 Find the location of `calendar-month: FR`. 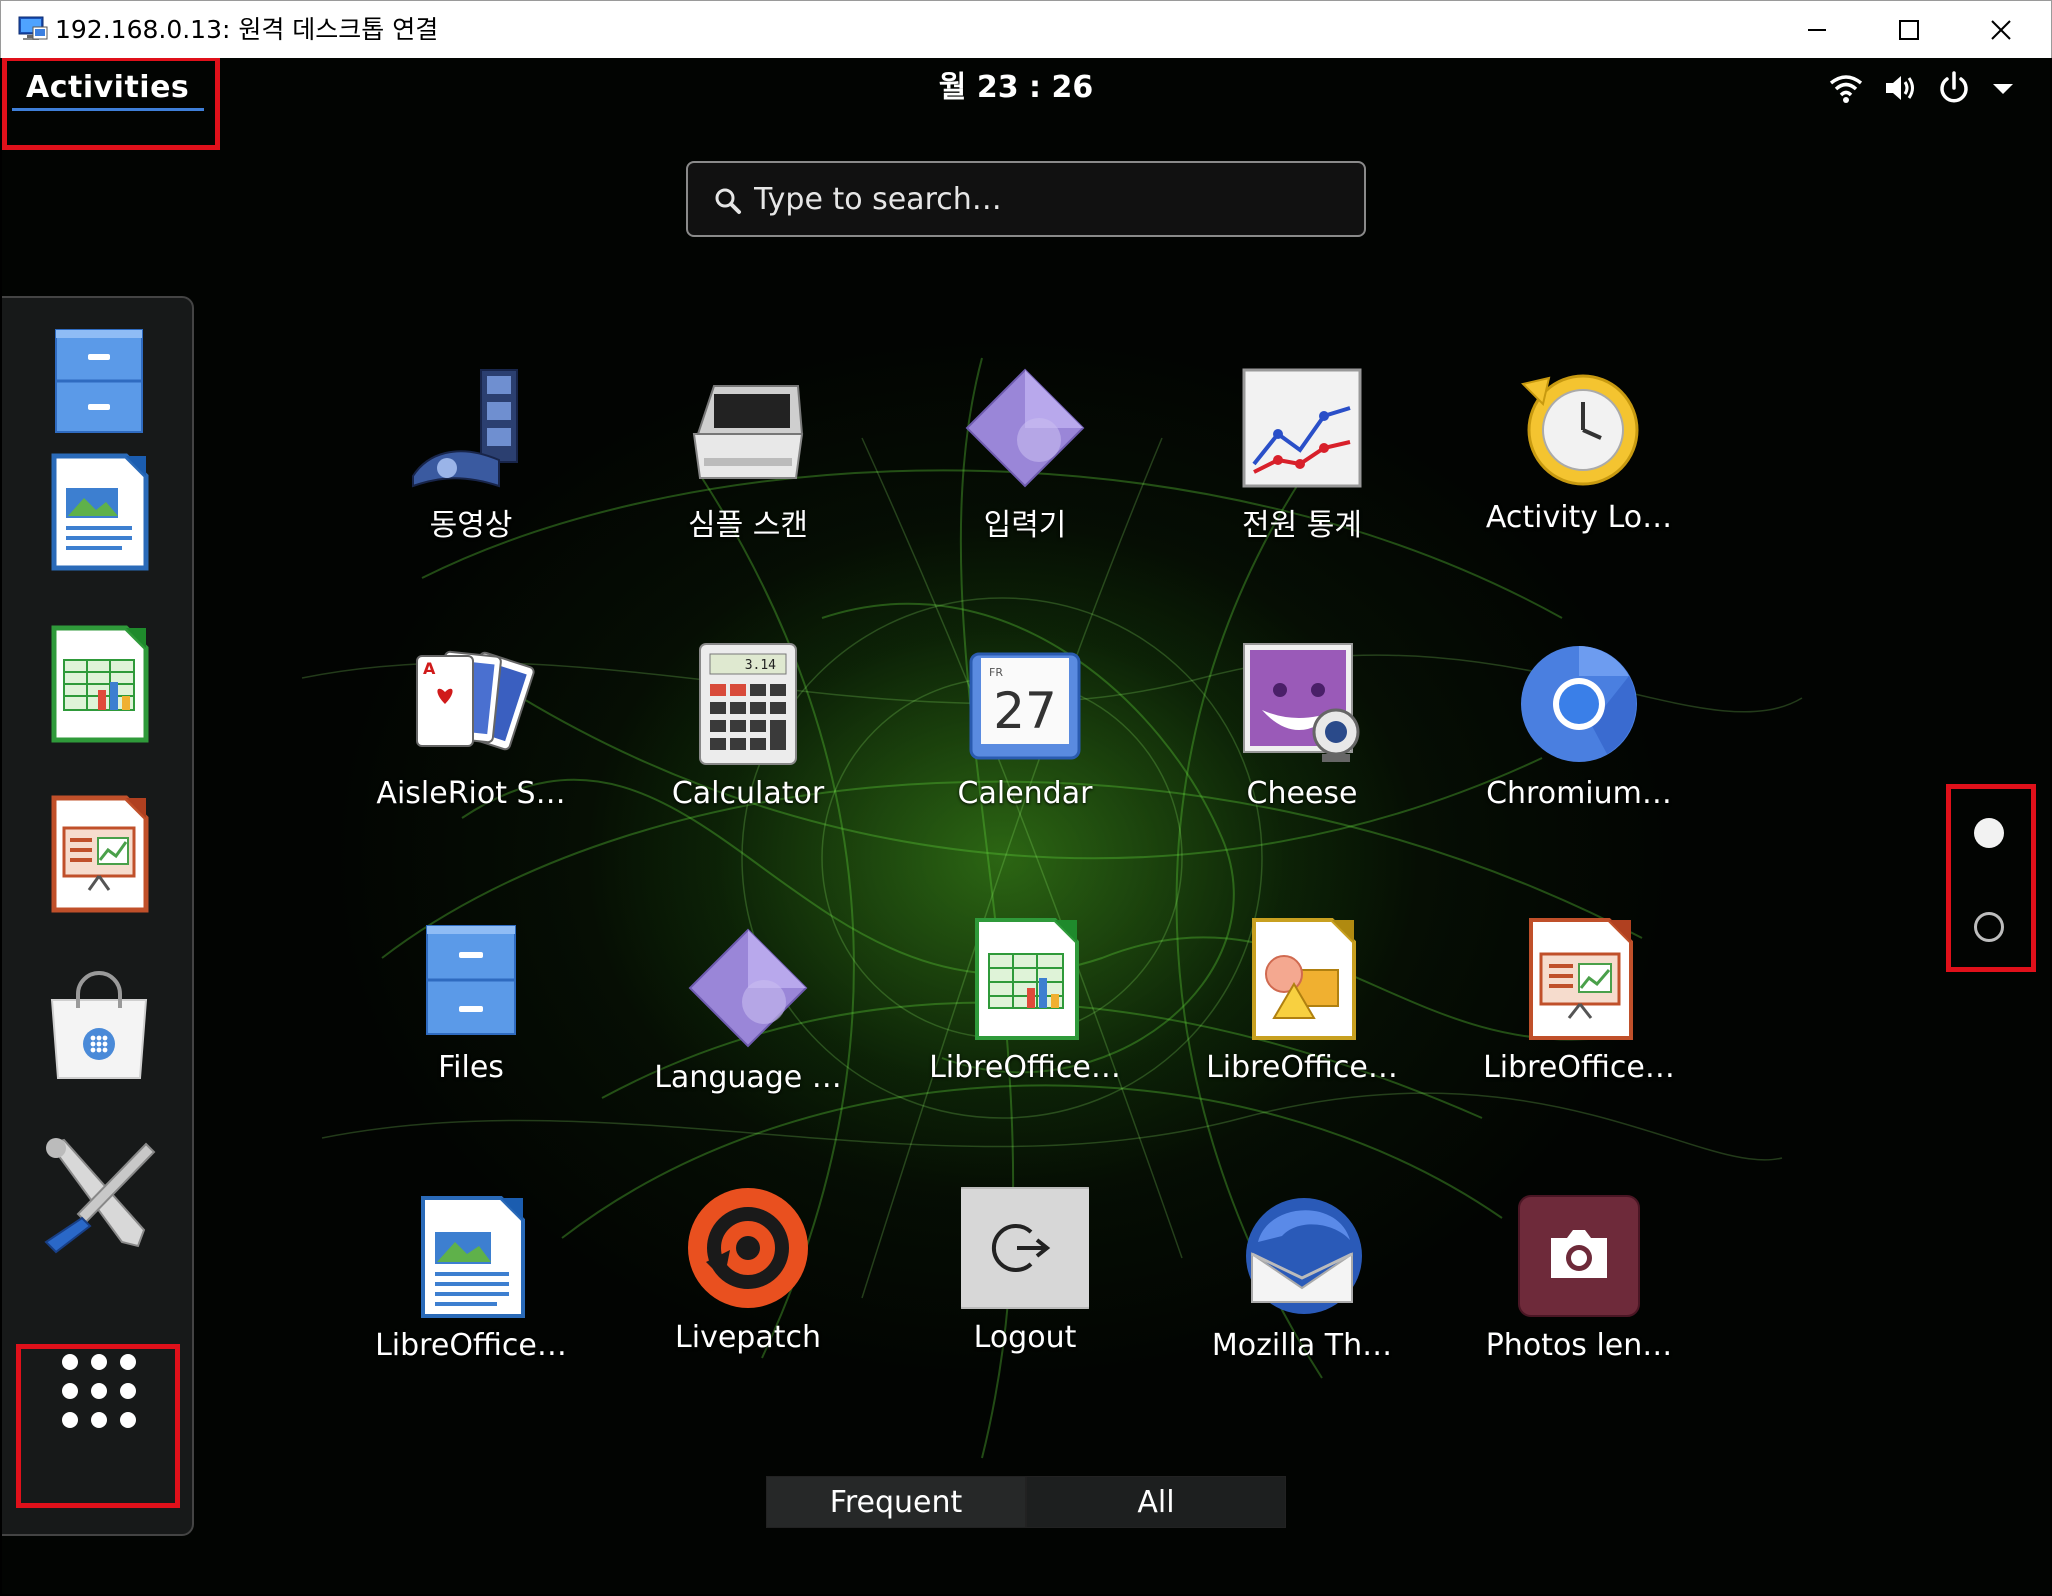

calendar-month: FR is located at coordinates (996, 672).